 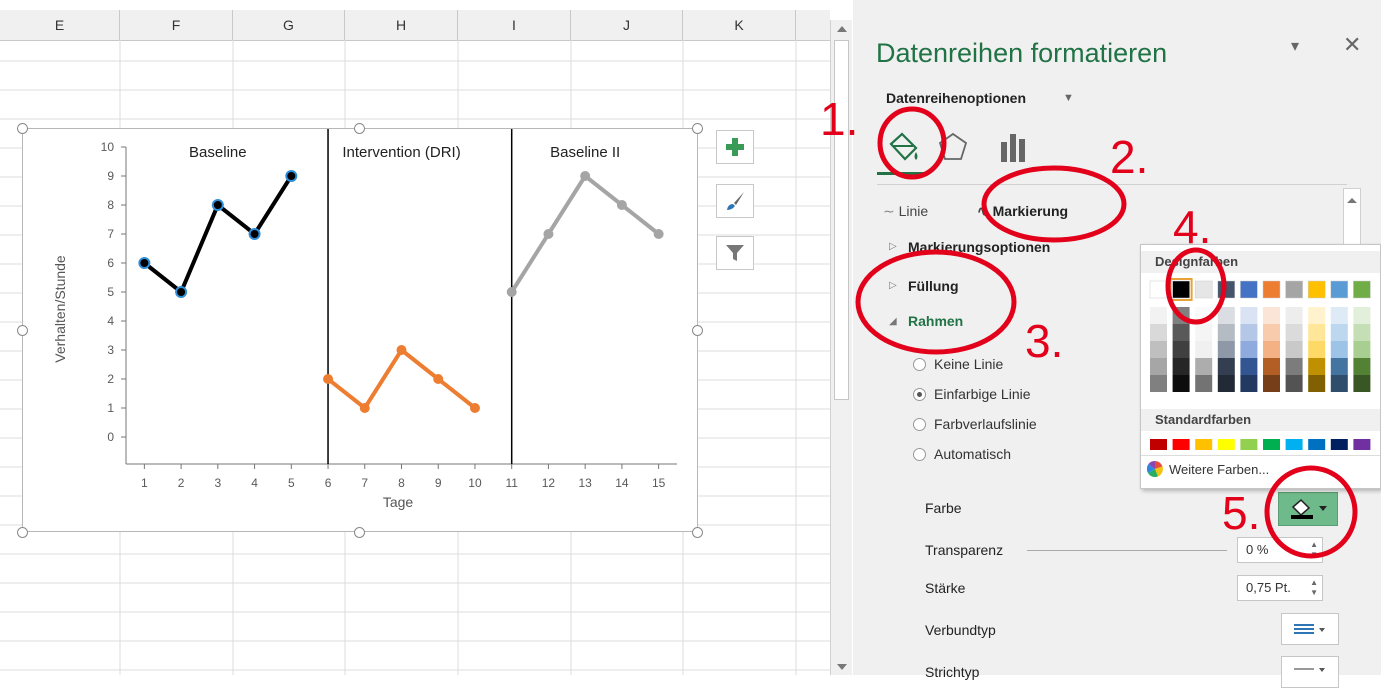 What do you see at coordinates (1352, 45) in the screenshot?
I see `close-icon: ✕` at bounding box center [1352, 45].